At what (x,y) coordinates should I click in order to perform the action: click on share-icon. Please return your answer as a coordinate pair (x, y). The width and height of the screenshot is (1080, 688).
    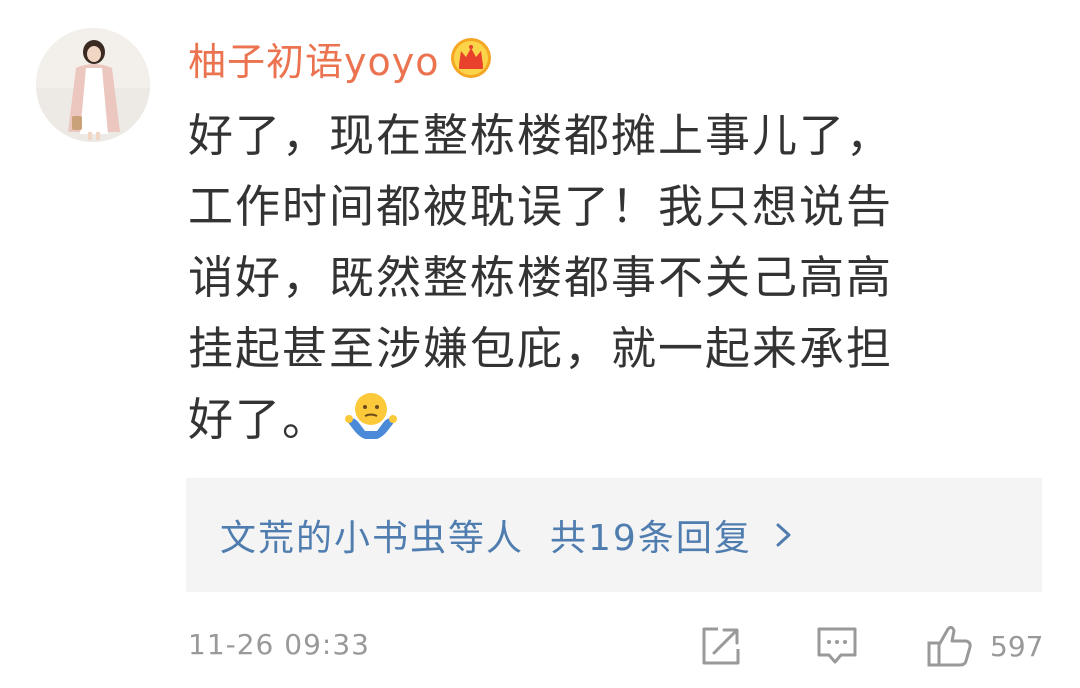
    Looking at the image, I should click on (721, 646).